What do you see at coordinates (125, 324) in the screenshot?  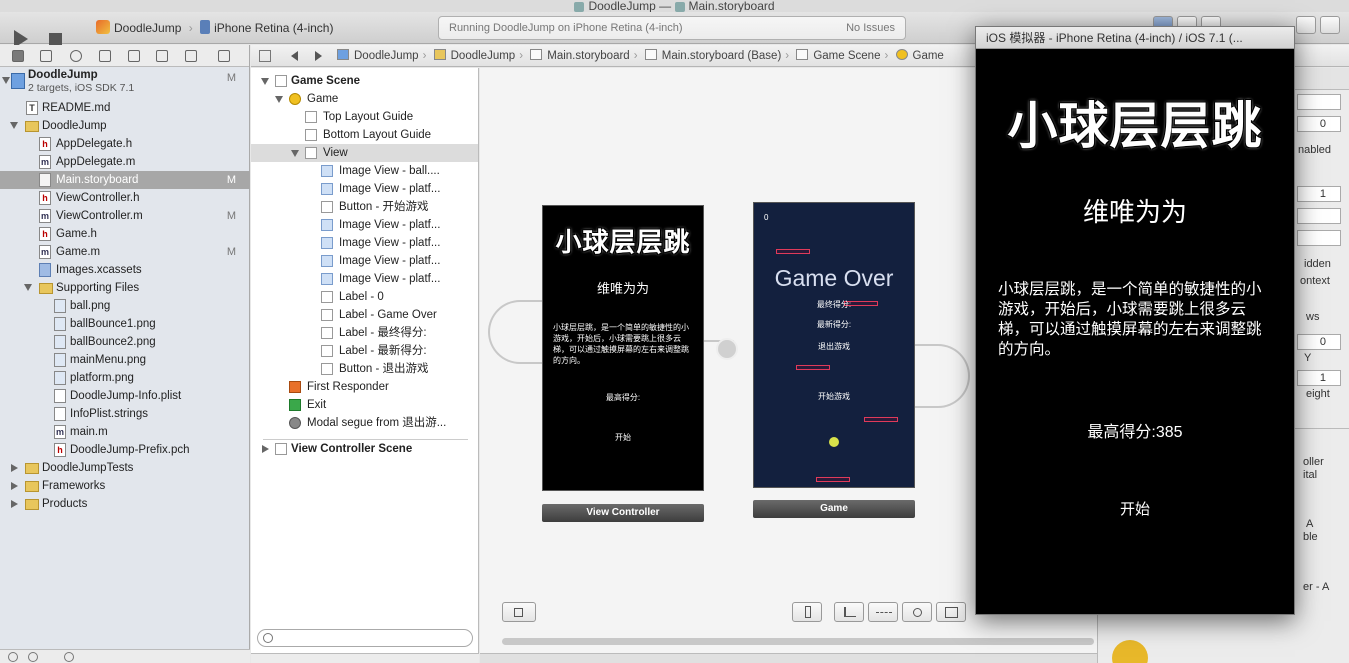 I see `tree-item-ballbounce1-png: ballBounce1.png` at bounding box center [125, 324].